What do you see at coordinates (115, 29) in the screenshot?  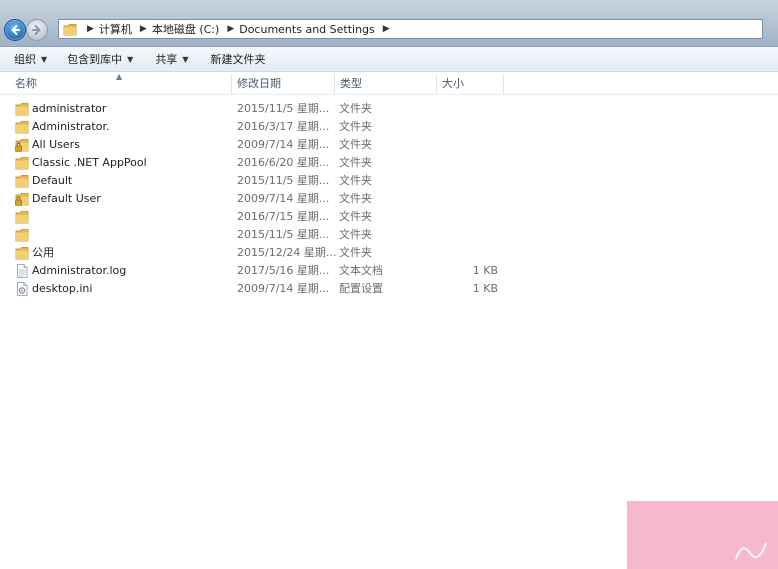 I see `breadcrumb-computer: 计算机` at bounding box center [115, 29].